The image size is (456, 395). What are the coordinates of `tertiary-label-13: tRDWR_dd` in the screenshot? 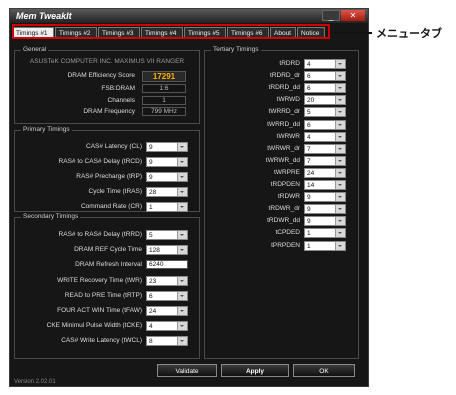 It's located at (283, 221).